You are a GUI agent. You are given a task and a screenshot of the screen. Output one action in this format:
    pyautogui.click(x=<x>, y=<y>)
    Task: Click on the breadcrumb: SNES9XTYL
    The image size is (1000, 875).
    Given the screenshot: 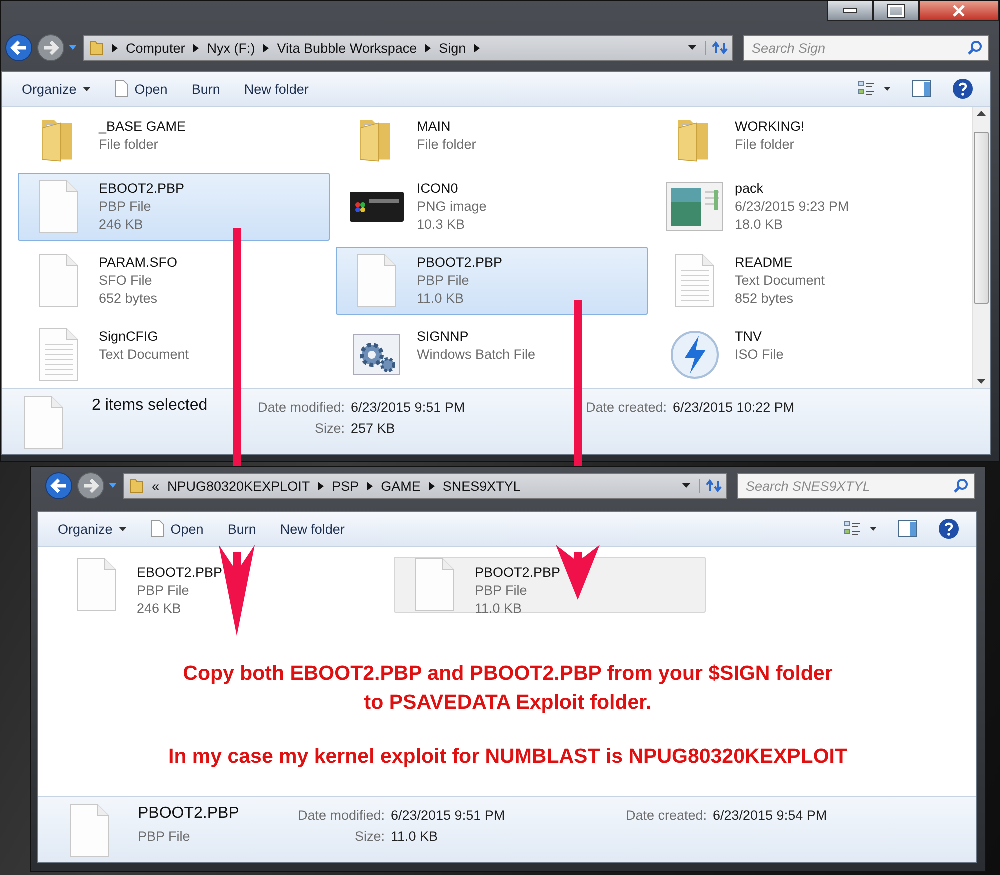 What is the action you would take?
    pyautogui.click(x=481, y=486)
    